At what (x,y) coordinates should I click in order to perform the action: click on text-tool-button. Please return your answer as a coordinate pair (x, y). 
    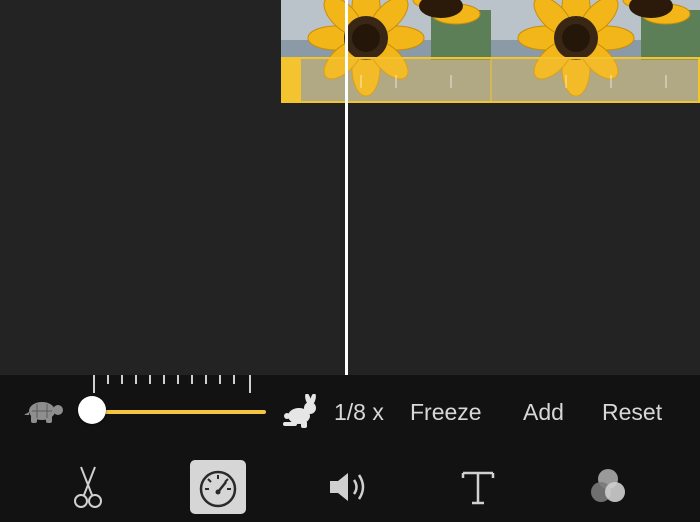
    Looking at the image, I should click on (478, 487).